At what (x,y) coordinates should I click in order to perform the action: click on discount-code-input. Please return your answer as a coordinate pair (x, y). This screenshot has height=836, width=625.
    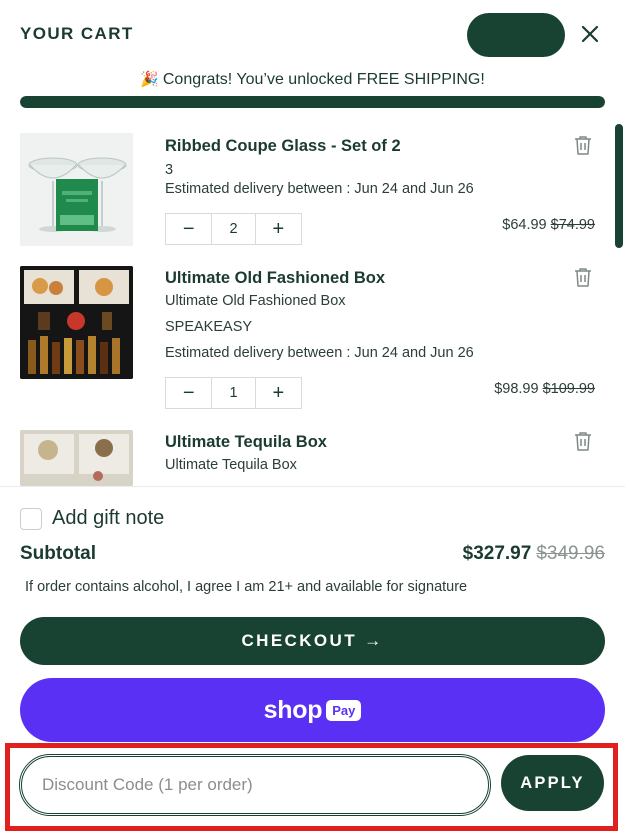
    Looking at the image, I should click on (255, 785).